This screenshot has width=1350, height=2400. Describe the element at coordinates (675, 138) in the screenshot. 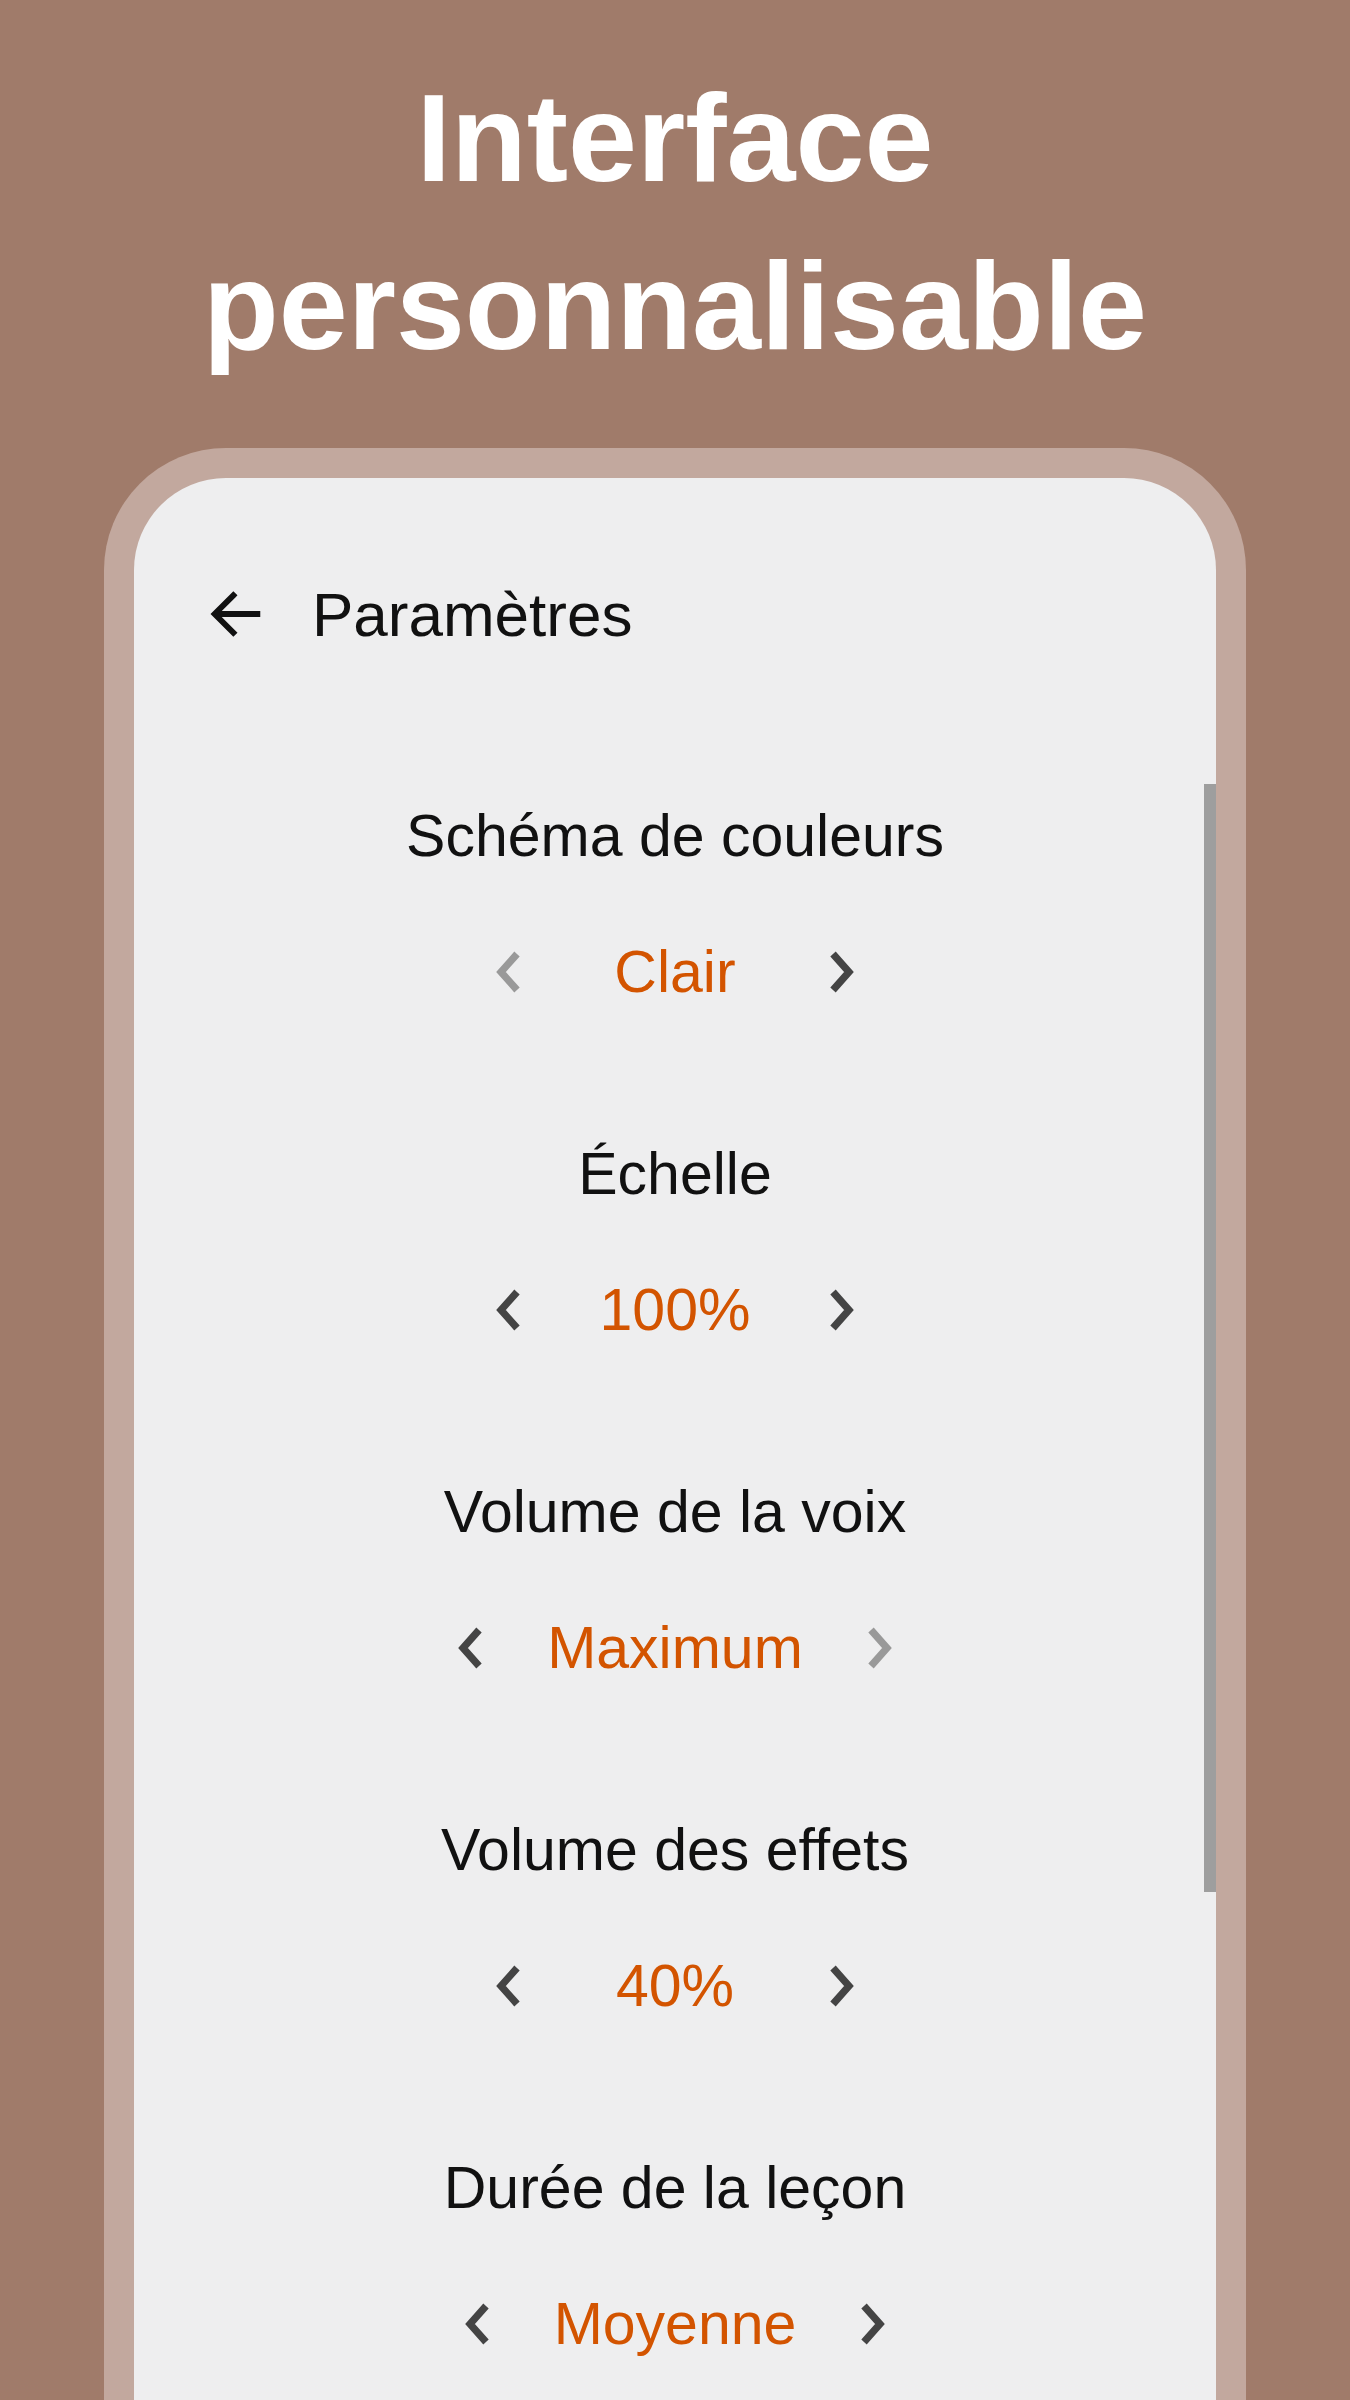

I see `headline: Interface` at that location.